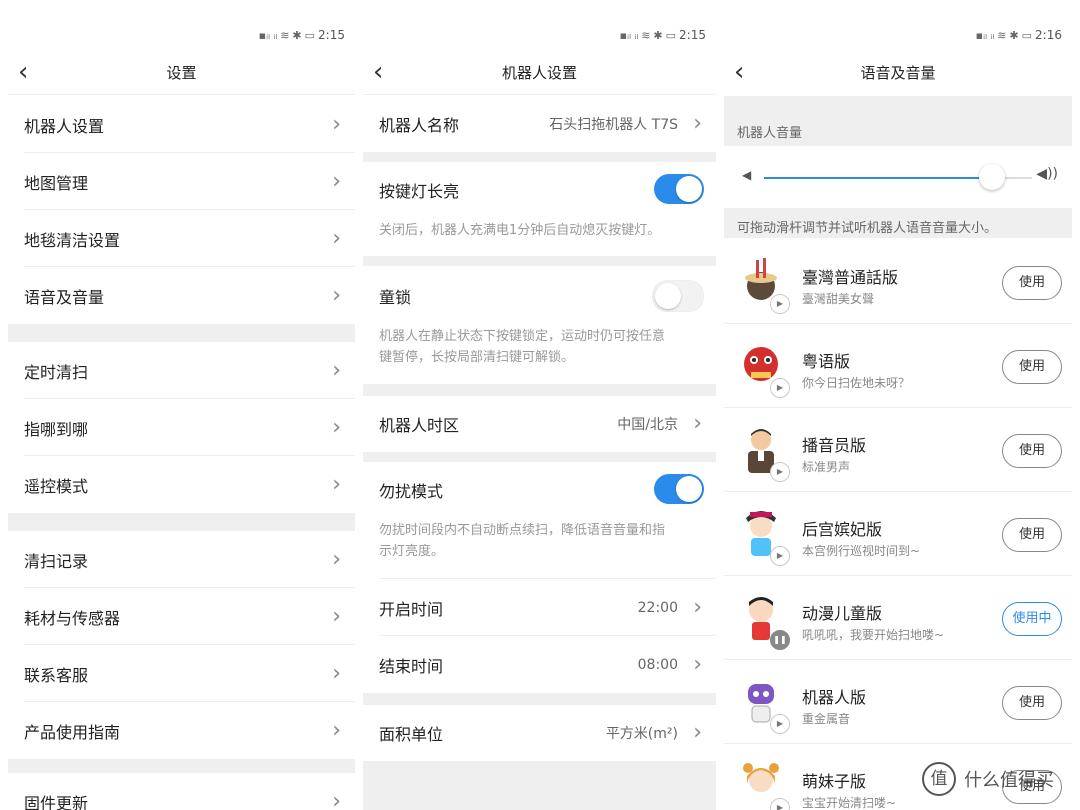 The height and width of the screenshot is (810, 1080). Describe the element at coordinates (873, 635) in the screenshot. I see `voice-pack-sample: 吼吼吼，我要开始扫地喽~` at that location.